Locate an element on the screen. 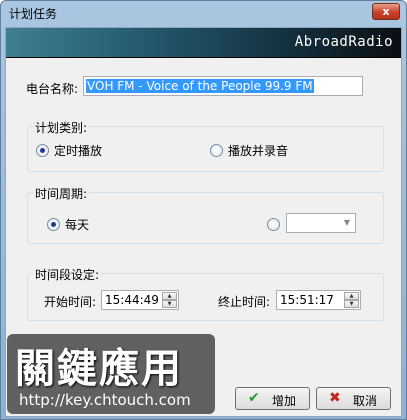  watermark: 關鍵應用 http://key.chtouch.com is located at coordinates (111, 374).